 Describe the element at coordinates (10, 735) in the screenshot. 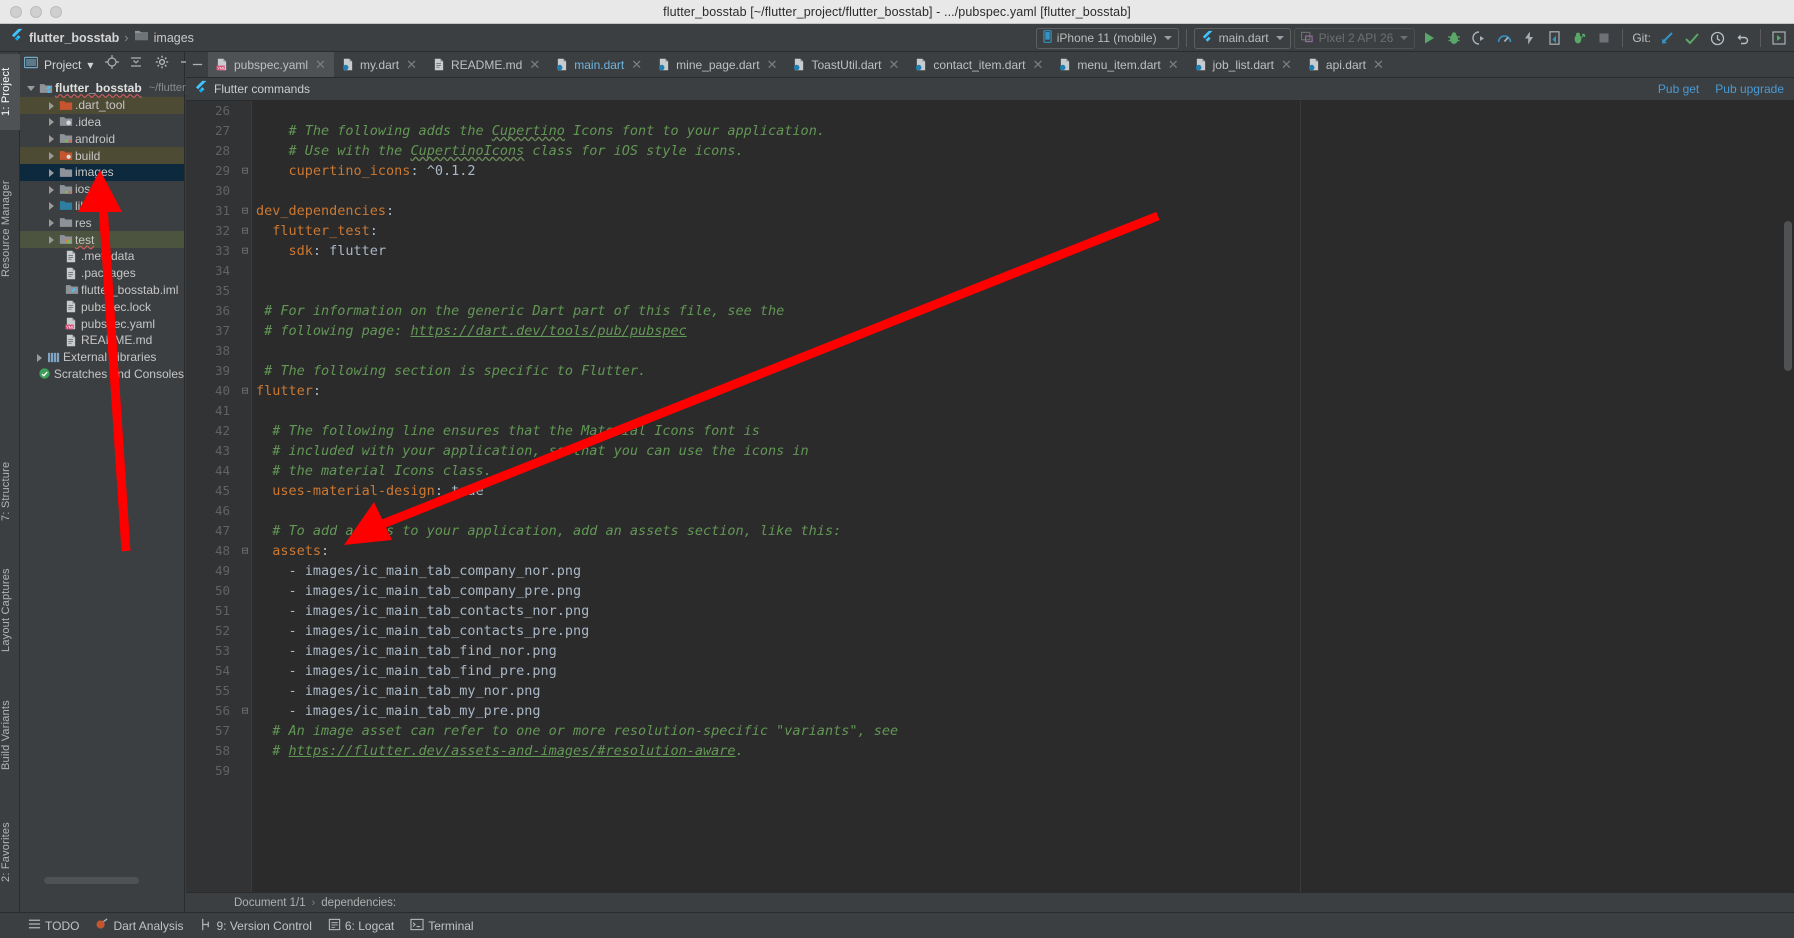

I see `rail-item-build-variants: Build Variants` at that location.